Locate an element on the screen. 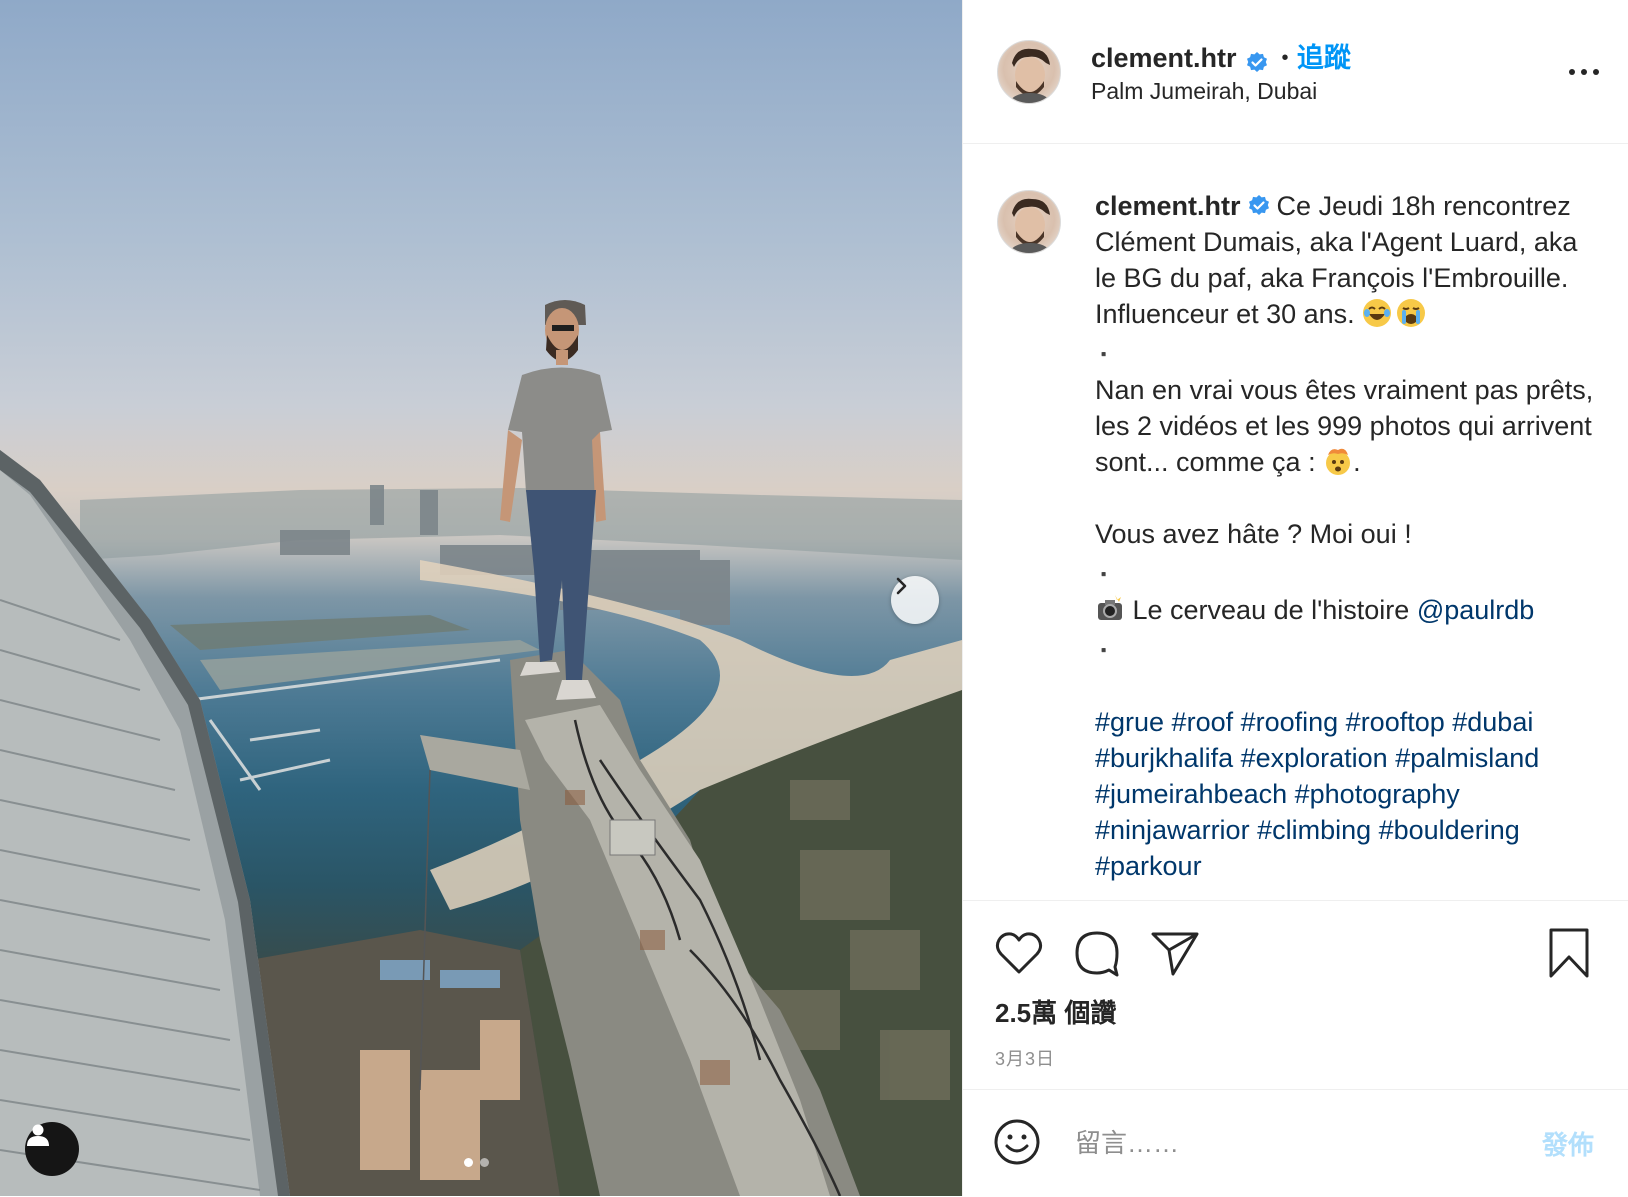 The height and width of the screenshot is (1197, 1628). caption-line: Vous avez hâte ? Moi oui ! is located at coordinates (1253, 534).